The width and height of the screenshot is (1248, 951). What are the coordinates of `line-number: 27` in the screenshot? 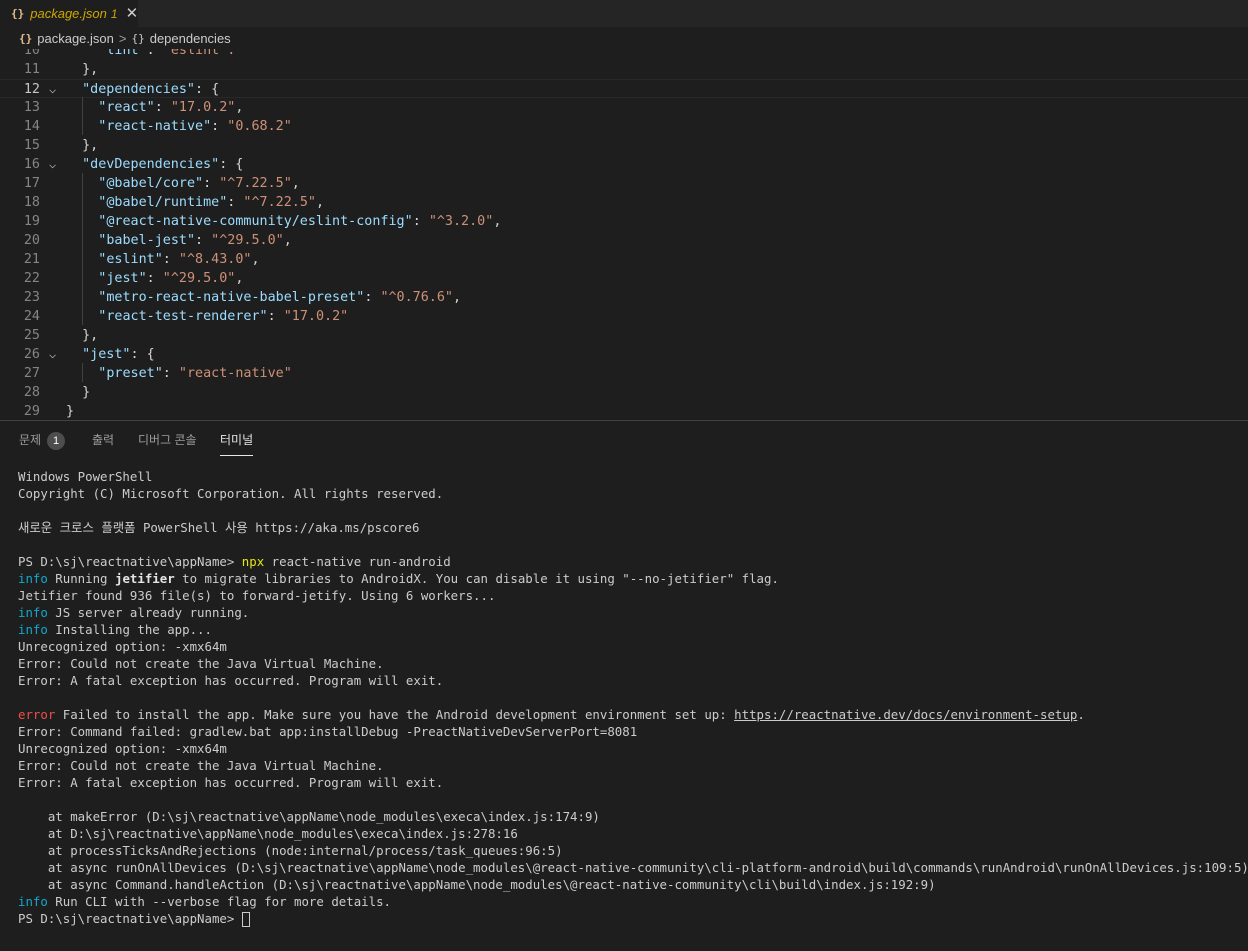 It's located at (31, 373).